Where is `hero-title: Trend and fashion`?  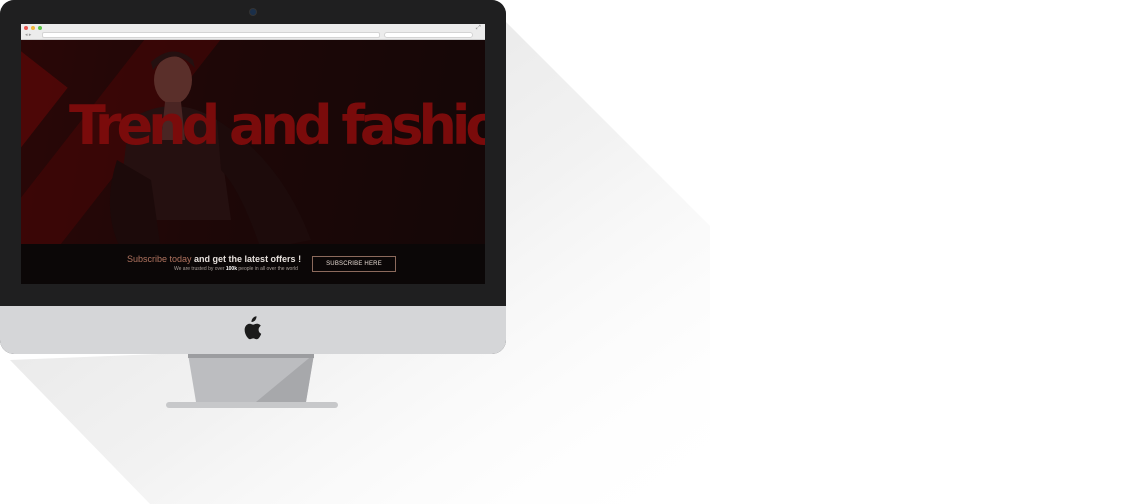 hero-title: Trend and fashion is located at coordinates (277, 125).